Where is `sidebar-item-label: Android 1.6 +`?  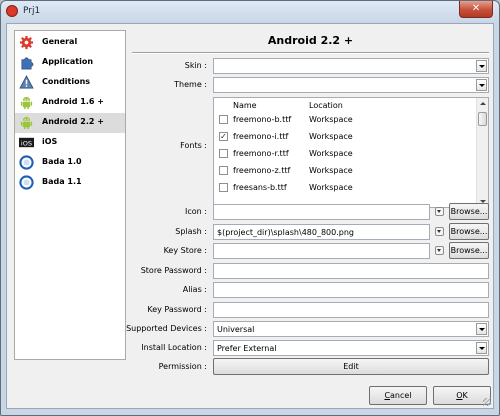
sidebar-item-label: Android 1.6 + is located at coordinates (73, 101).